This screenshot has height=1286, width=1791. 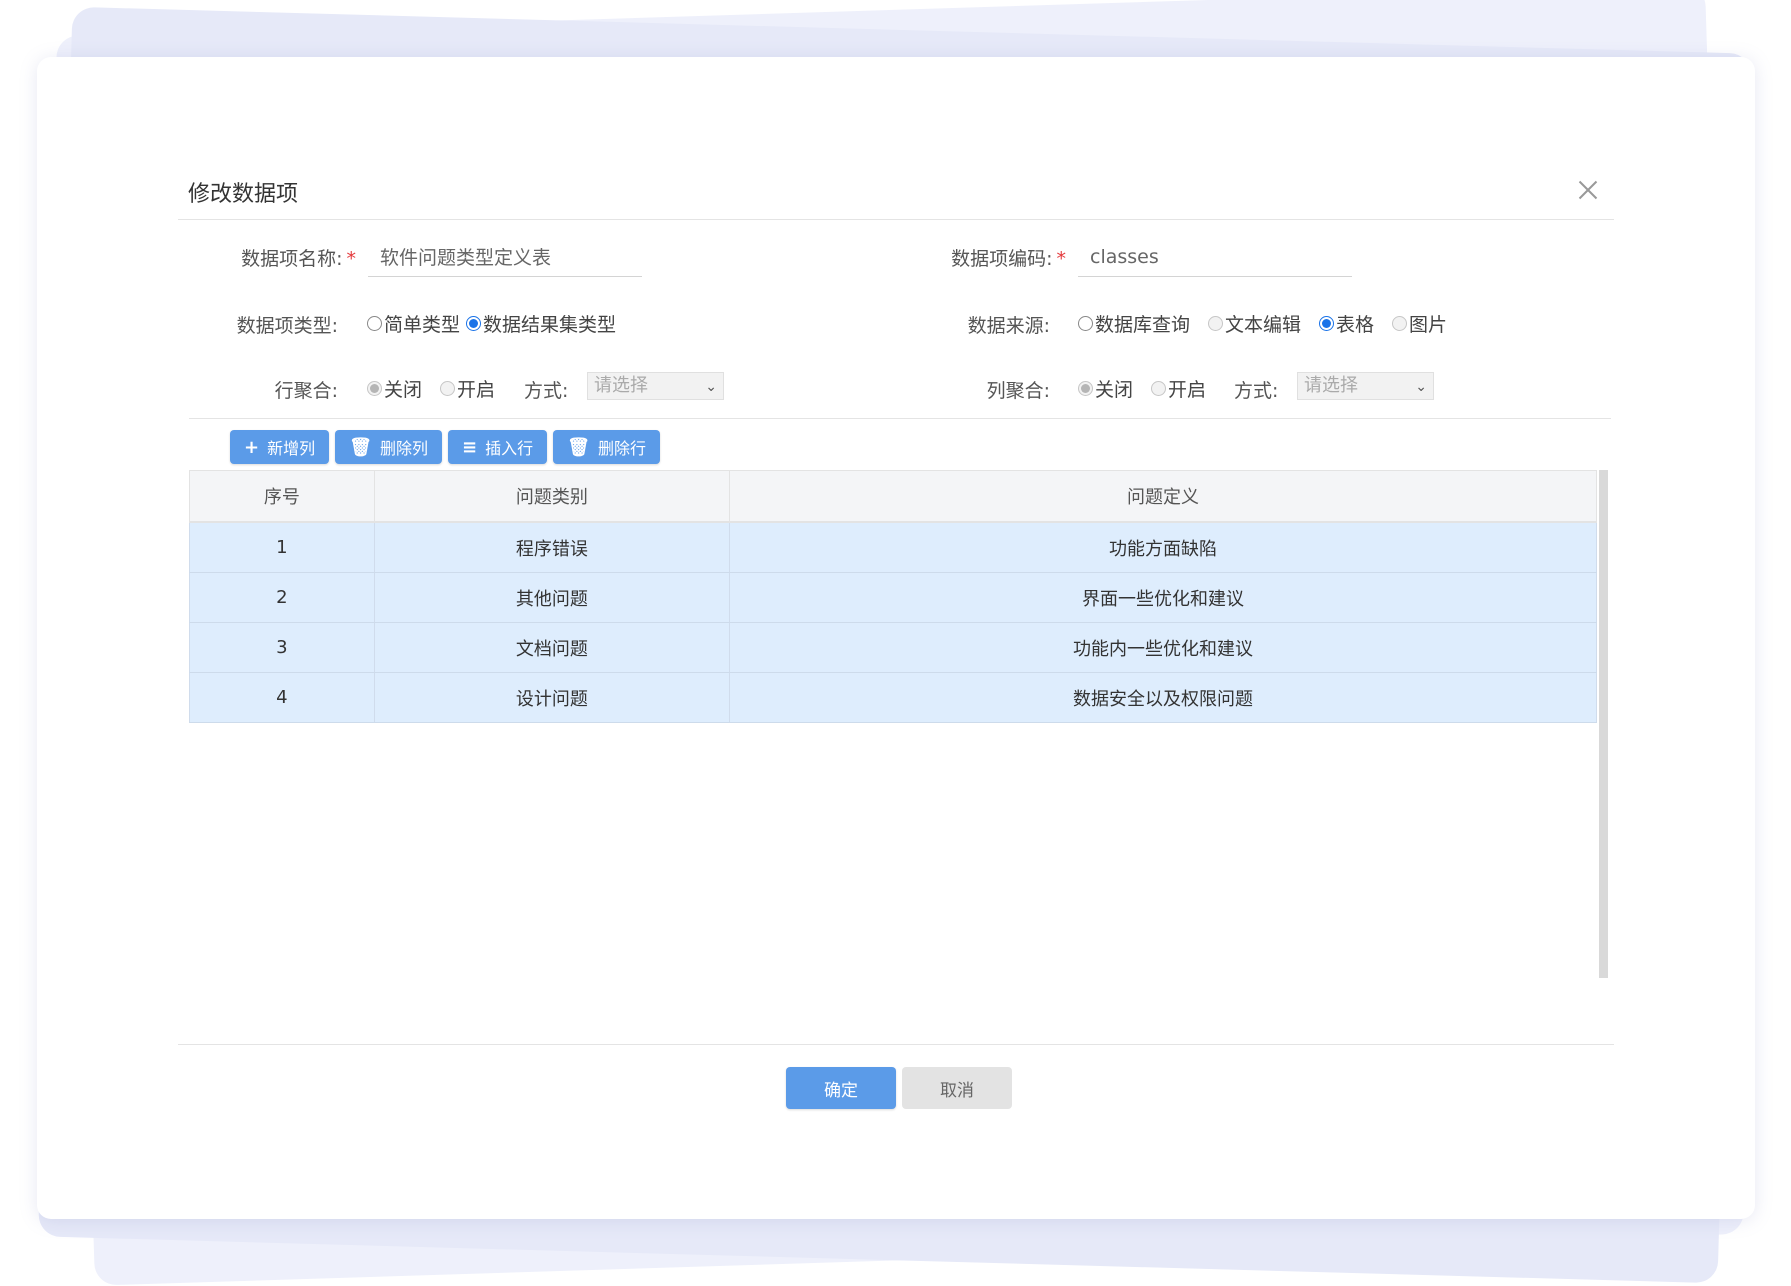 I want to click on source-radio-table: 表格, so click(x=1346, y=323).